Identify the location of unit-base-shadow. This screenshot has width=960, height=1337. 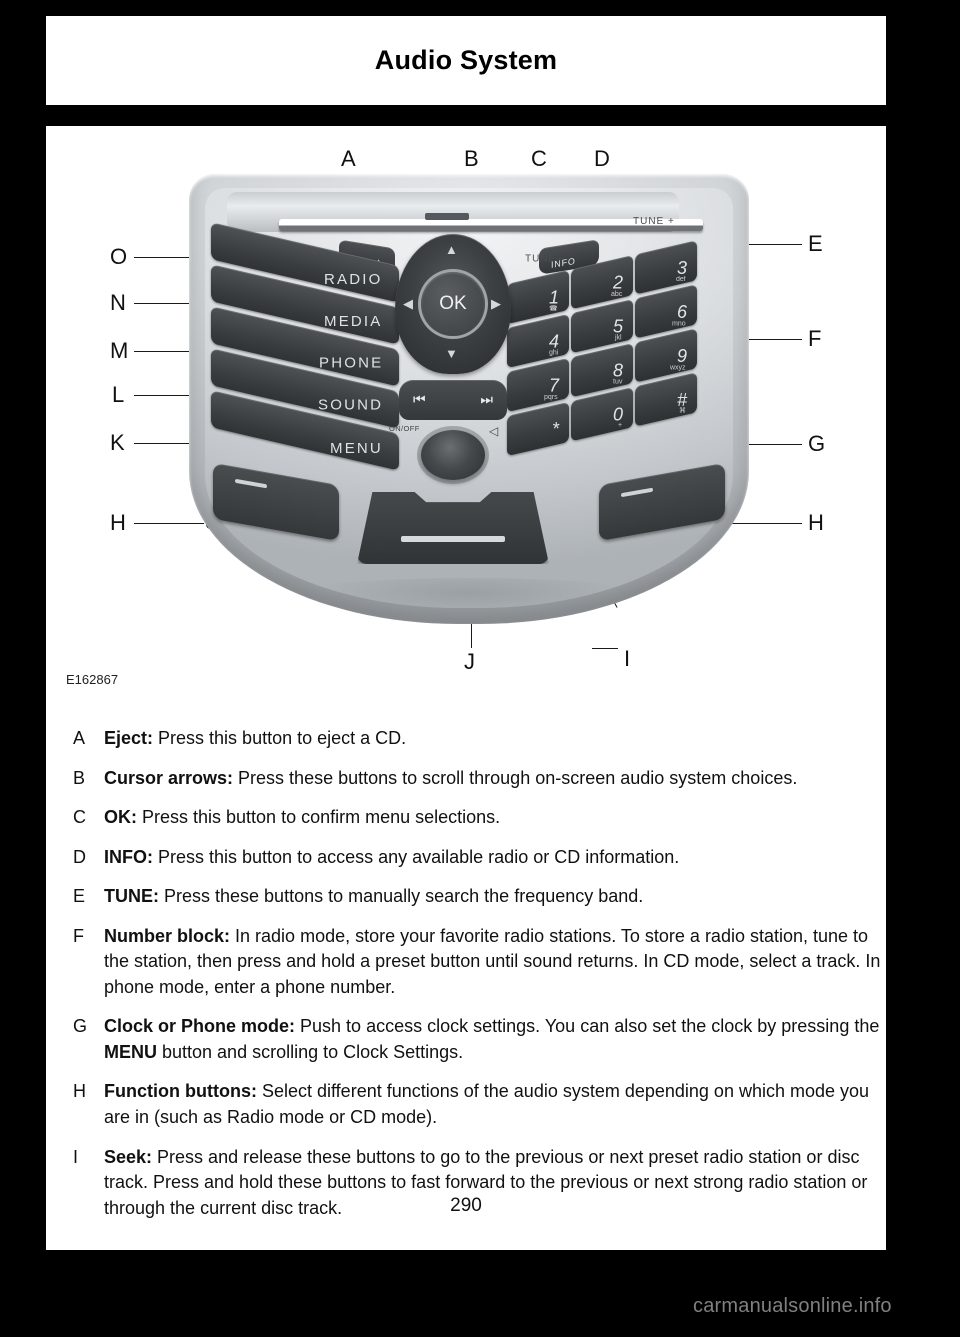
(469, 603).